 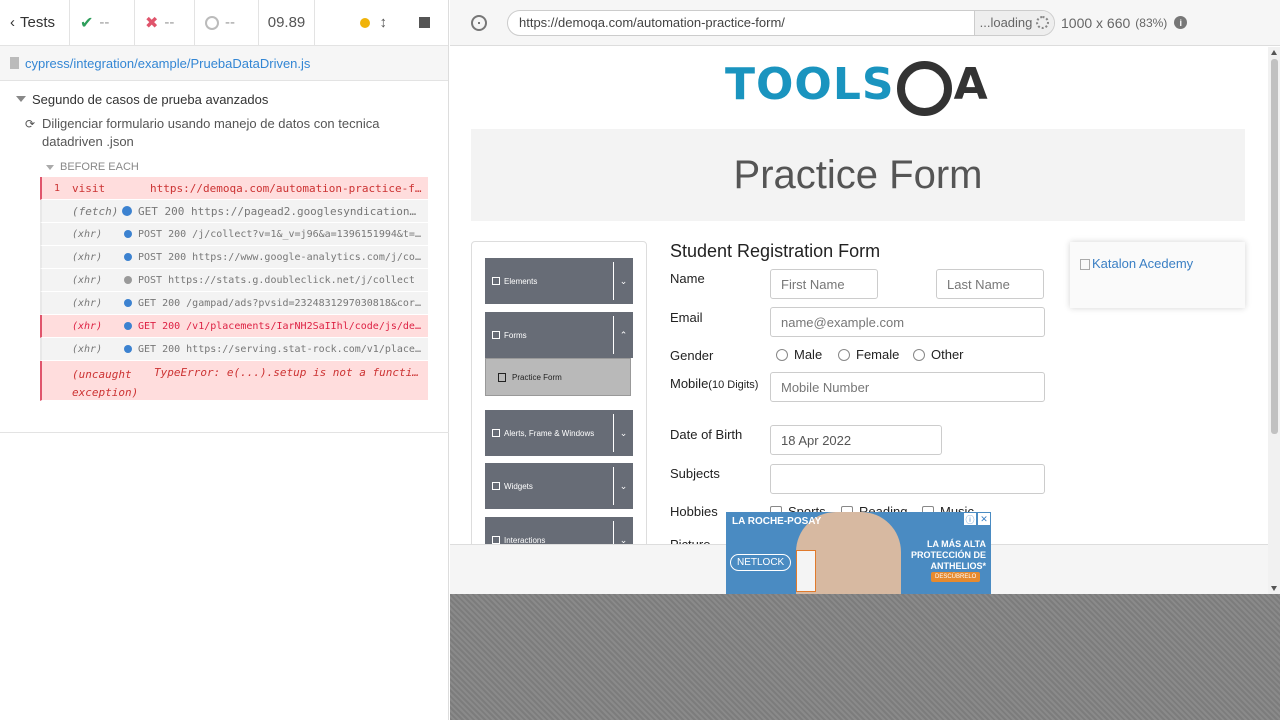 I want to click on ad-info-icon: ⓘ, so click(x=970, y=519).